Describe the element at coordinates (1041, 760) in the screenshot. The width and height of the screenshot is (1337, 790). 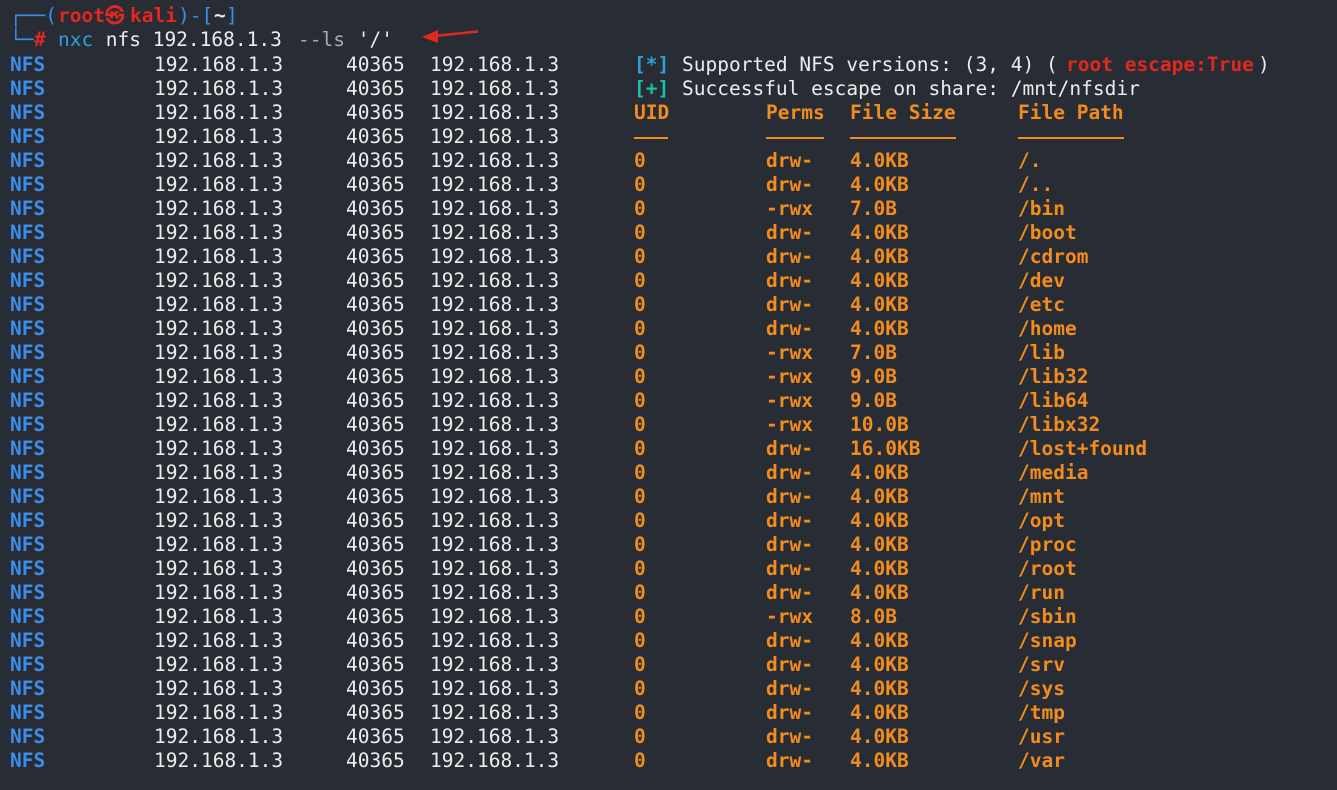
I see `file-path: /var` at that location.